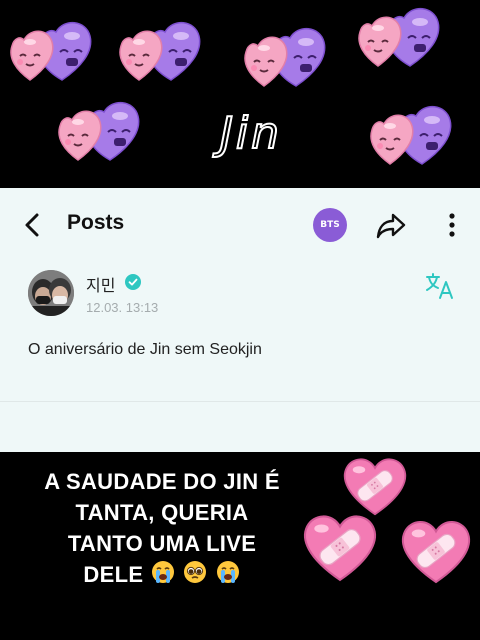 This screenshot has width=480, height=640. What do you see at coordinates (122, 307) in the screenshot?
I see `post-timestamp: 12.03. 13:13` at bounding box center [122, 307].